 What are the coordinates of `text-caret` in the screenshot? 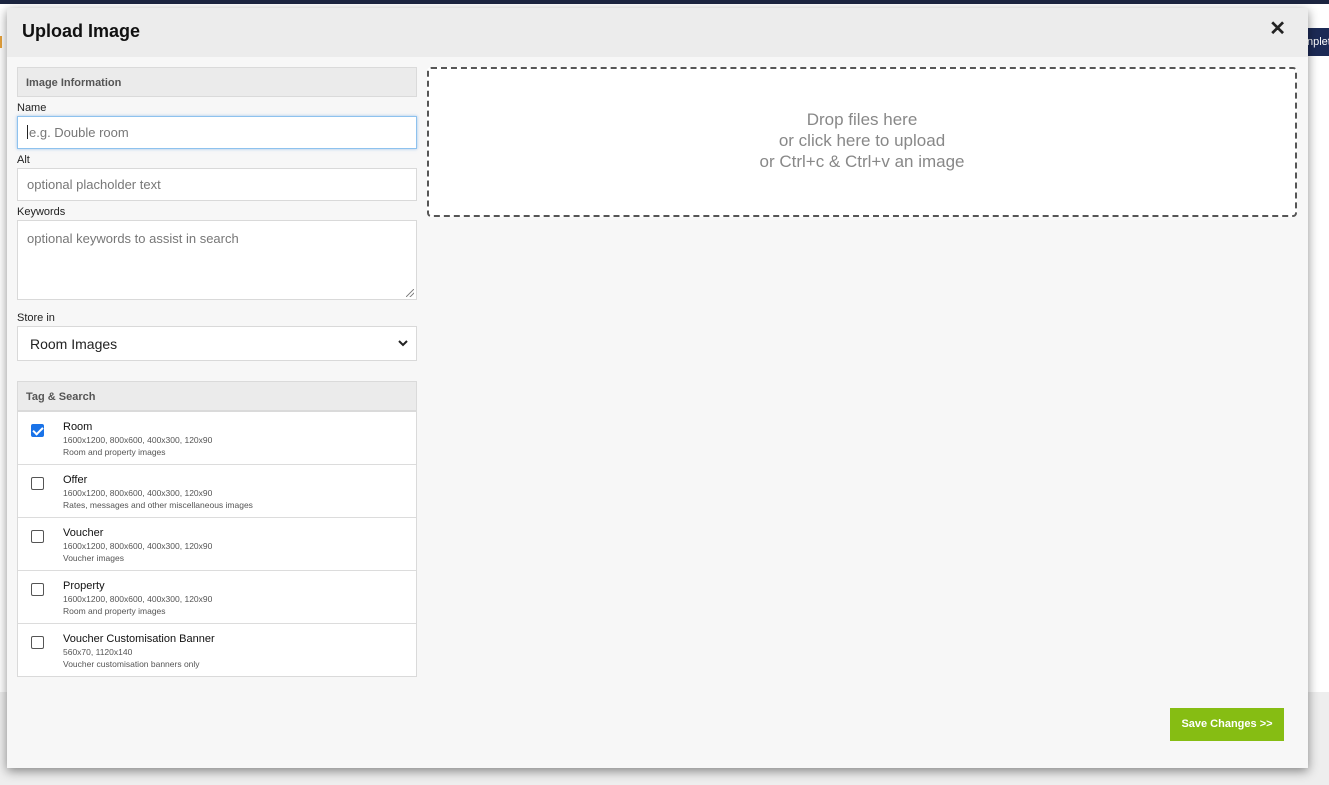 It's located at (27, 132).